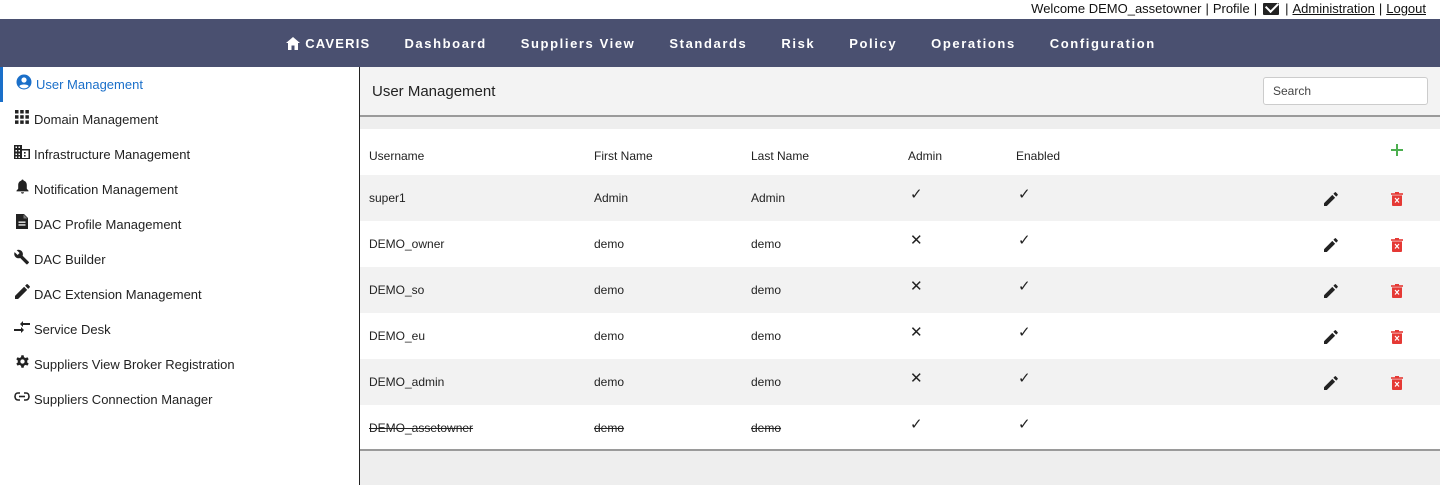  What do you see at coordinates (179, 329) in the screenshot?
I see `sidebar-item-service-desk: Service Desk` at bounding box center [179, 329].